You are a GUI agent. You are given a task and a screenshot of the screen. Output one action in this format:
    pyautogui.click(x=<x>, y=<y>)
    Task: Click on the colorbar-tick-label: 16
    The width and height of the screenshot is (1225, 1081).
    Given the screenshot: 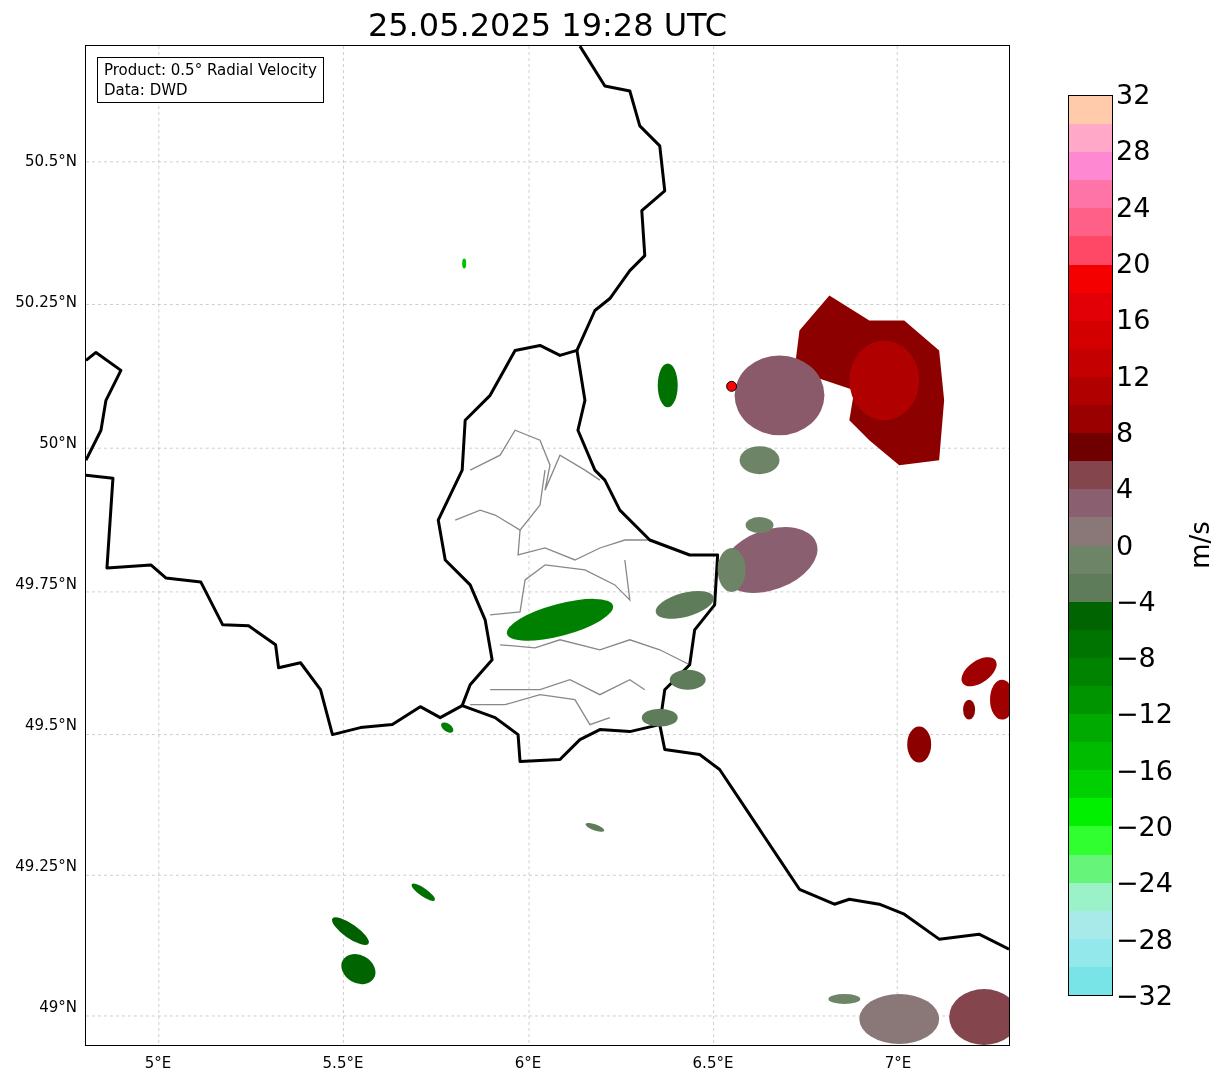 What is the action you would take?
    pyautogui.click(x=1134, y=320)
    